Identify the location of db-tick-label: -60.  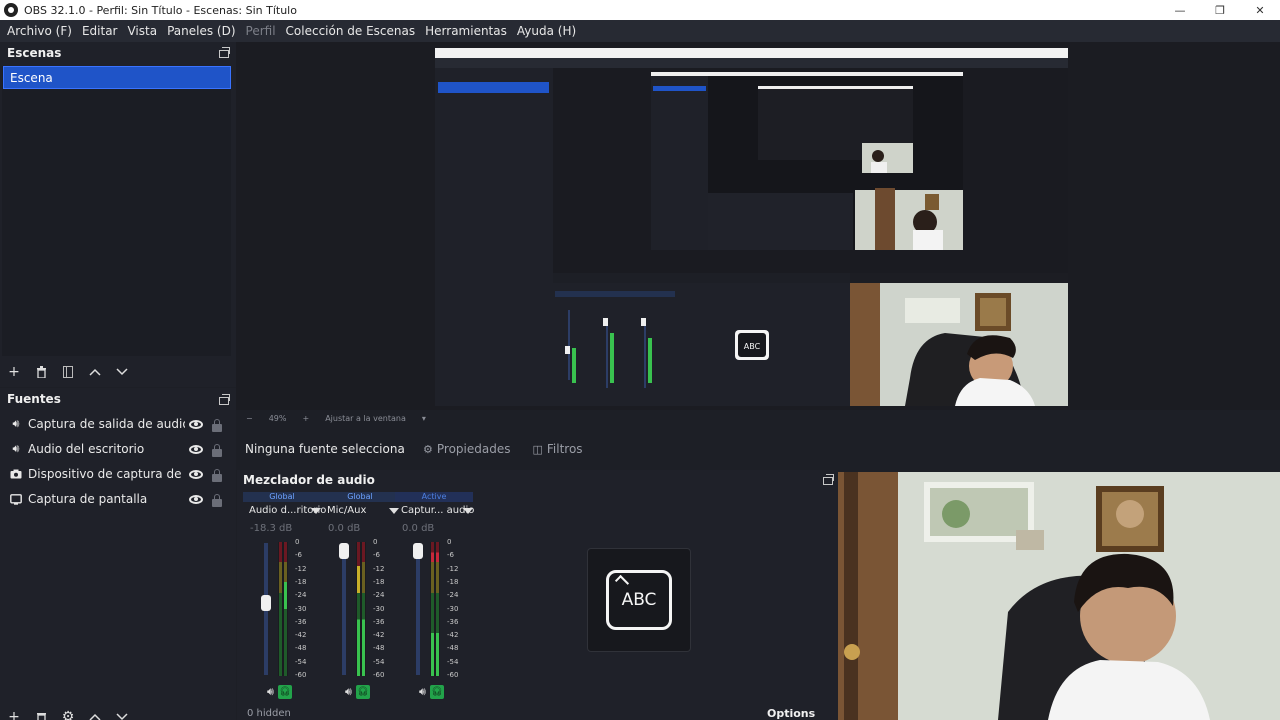
(379, 675).